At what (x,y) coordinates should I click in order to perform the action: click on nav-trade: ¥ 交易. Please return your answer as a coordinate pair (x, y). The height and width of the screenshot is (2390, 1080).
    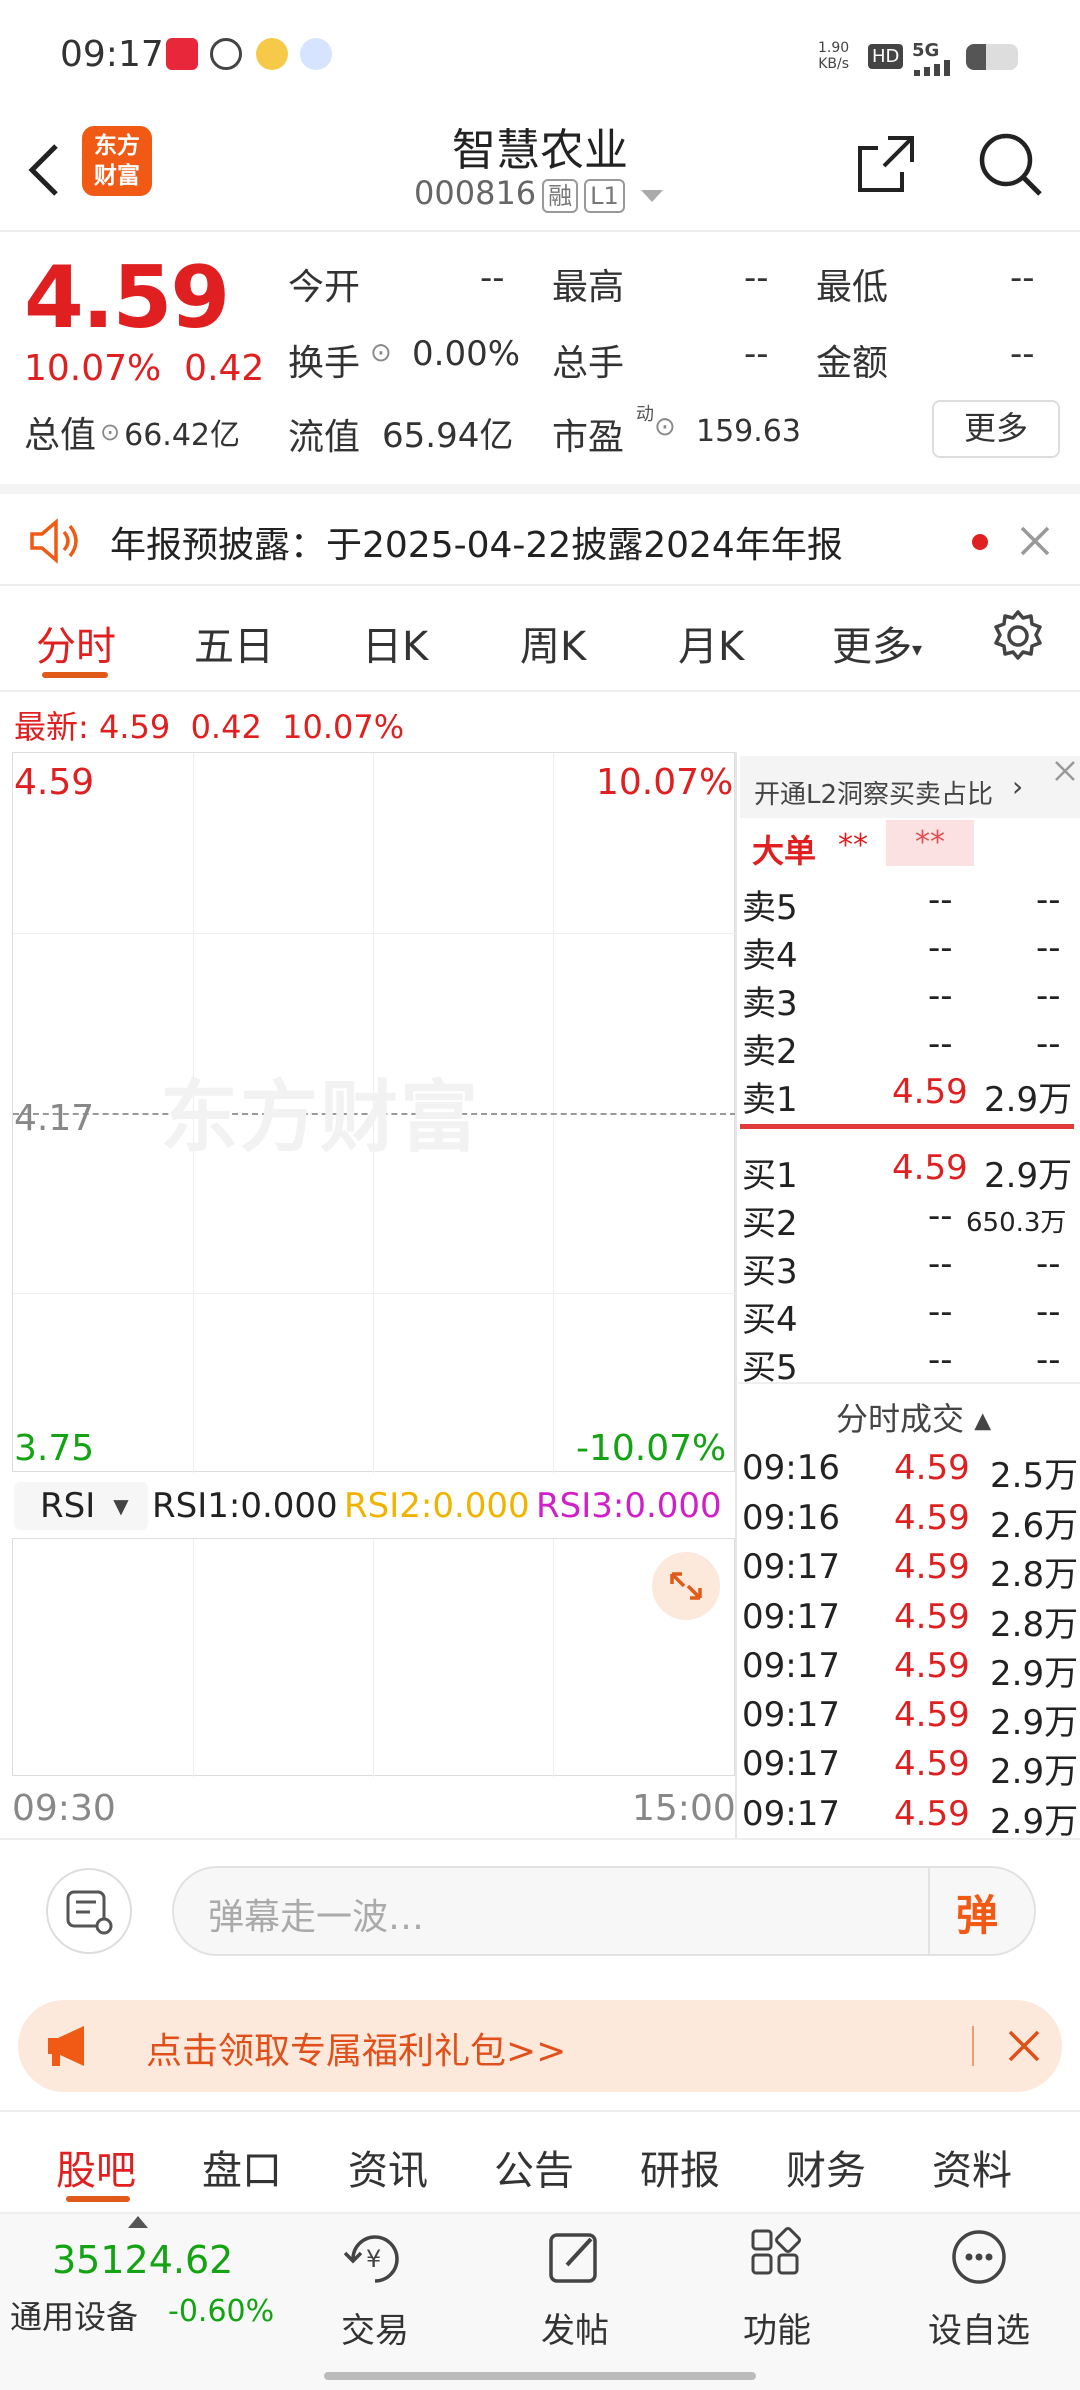
    Looking at the image, I should click on (375, 2288).